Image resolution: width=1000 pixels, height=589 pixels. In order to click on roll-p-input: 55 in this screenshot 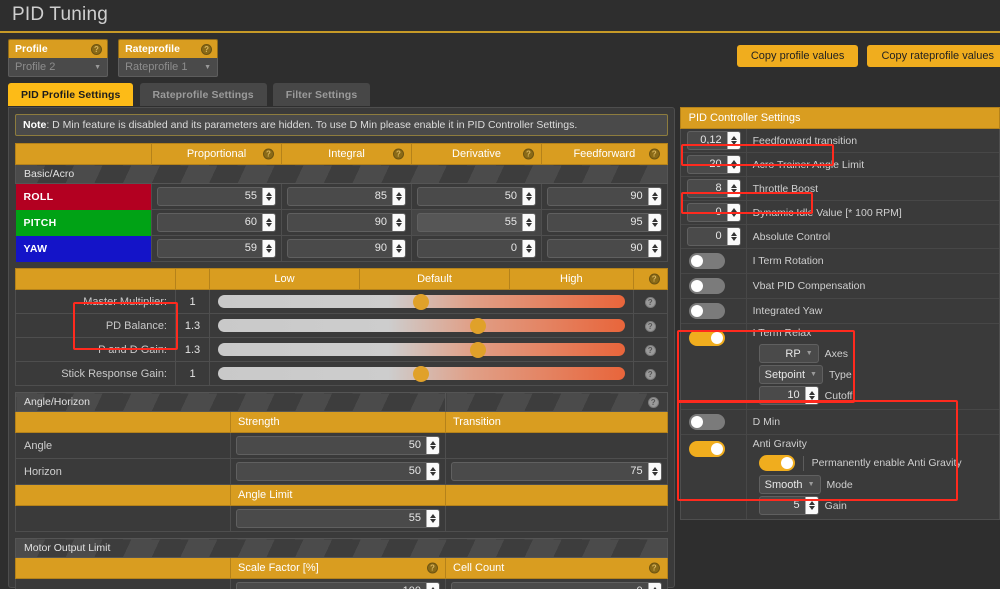, I will do `click(216, 196)`.